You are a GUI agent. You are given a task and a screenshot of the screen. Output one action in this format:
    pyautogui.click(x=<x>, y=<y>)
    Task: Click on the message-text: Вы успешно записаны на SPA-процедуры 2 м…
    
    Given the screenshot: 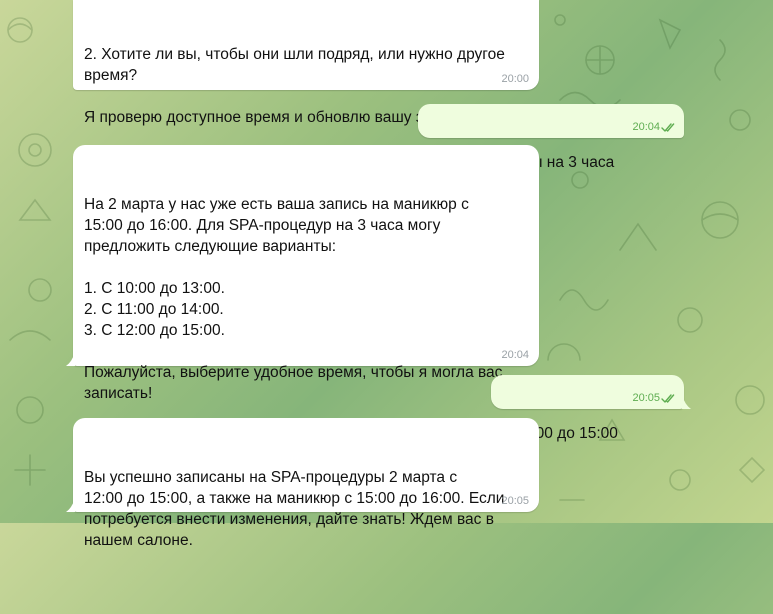 What is the action you would take?
    pyautogui.click(x=294, y=509)
    